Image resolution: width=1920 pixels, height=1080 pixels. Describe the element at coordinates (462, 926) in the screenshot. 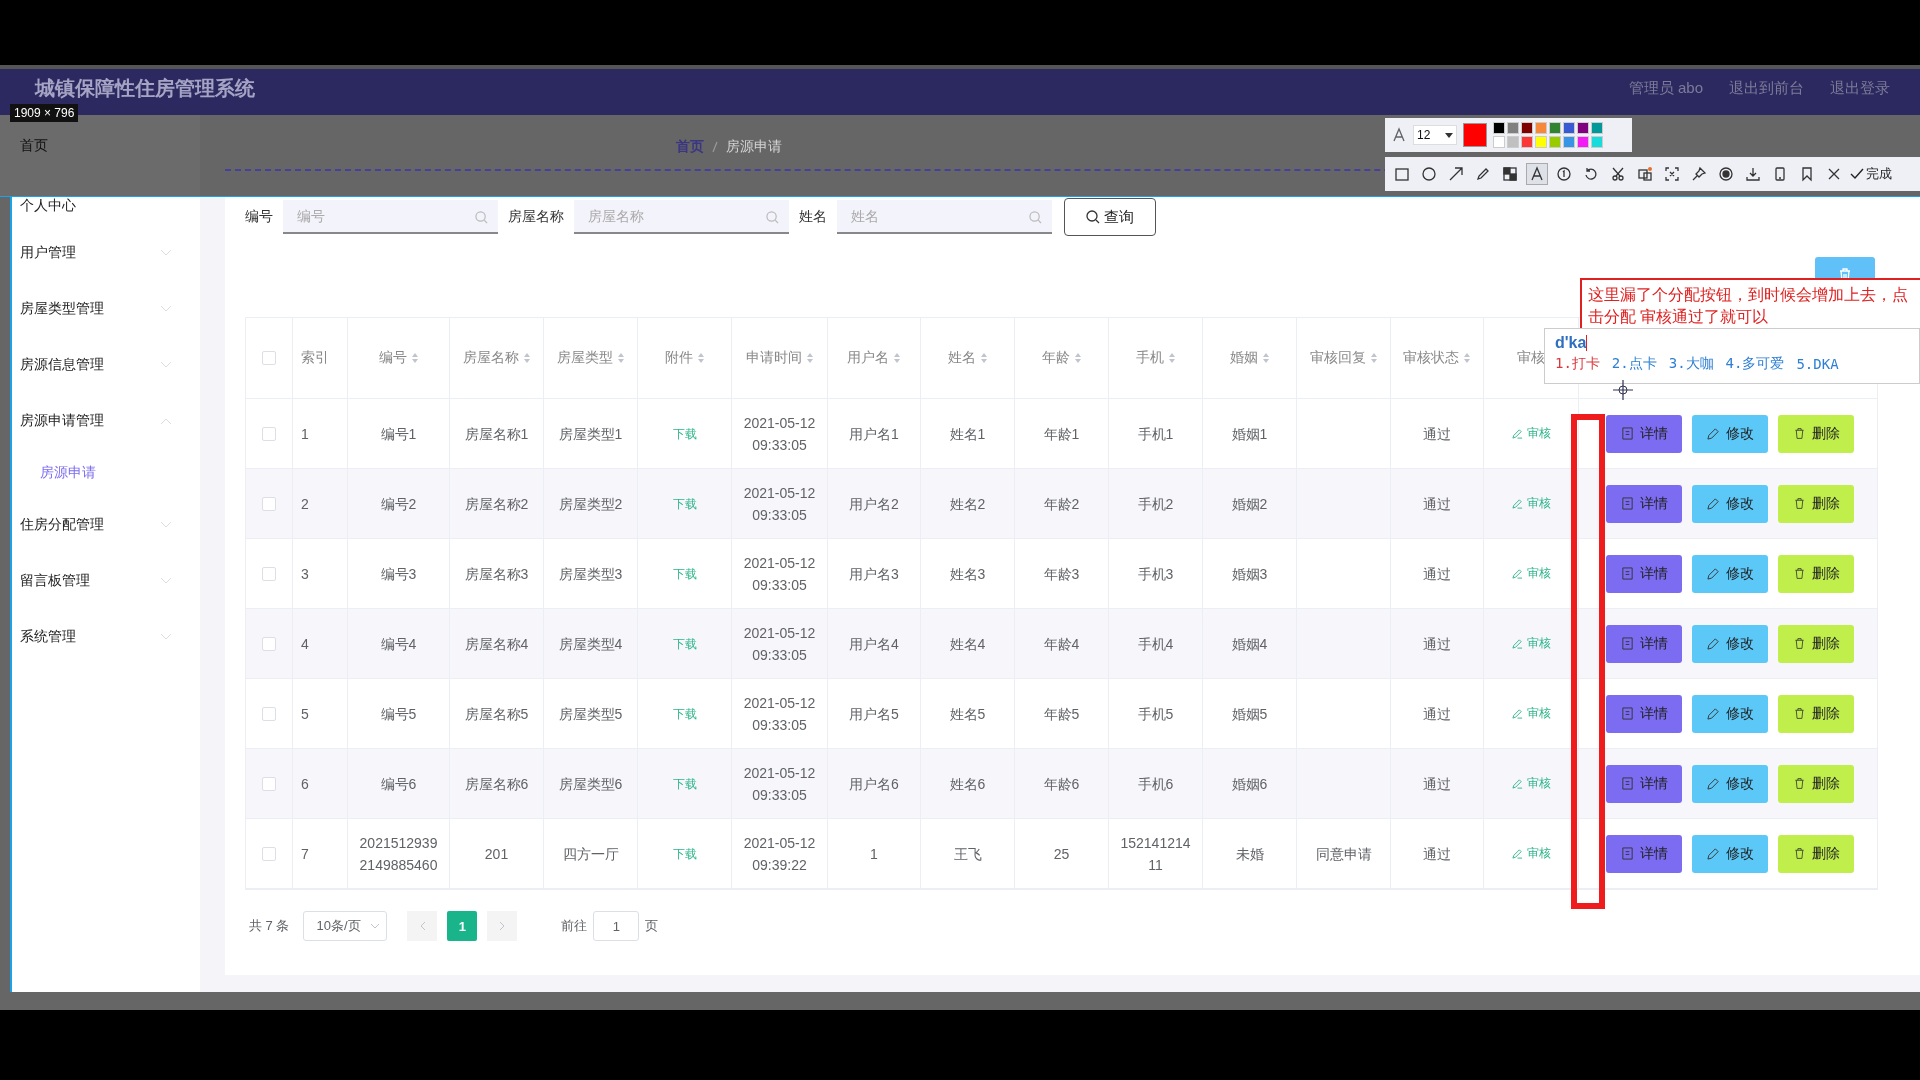

I see `page-button: 1` at that location.